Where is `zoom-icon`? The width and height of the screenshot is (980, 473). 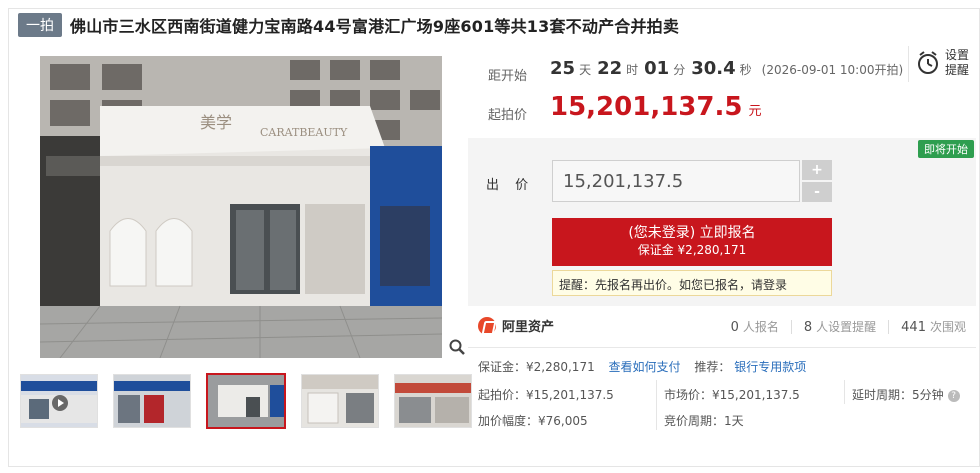 zoom-icon is located at coordinates (457, 347).